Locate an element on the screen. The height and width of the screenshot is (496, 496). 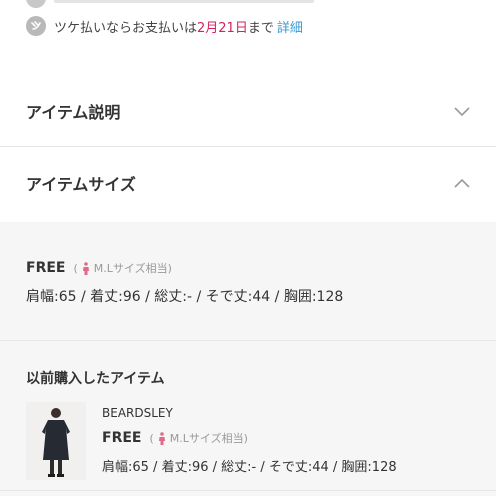
item-size-title: アイテムサイズ is located at coordinates (81, 184).